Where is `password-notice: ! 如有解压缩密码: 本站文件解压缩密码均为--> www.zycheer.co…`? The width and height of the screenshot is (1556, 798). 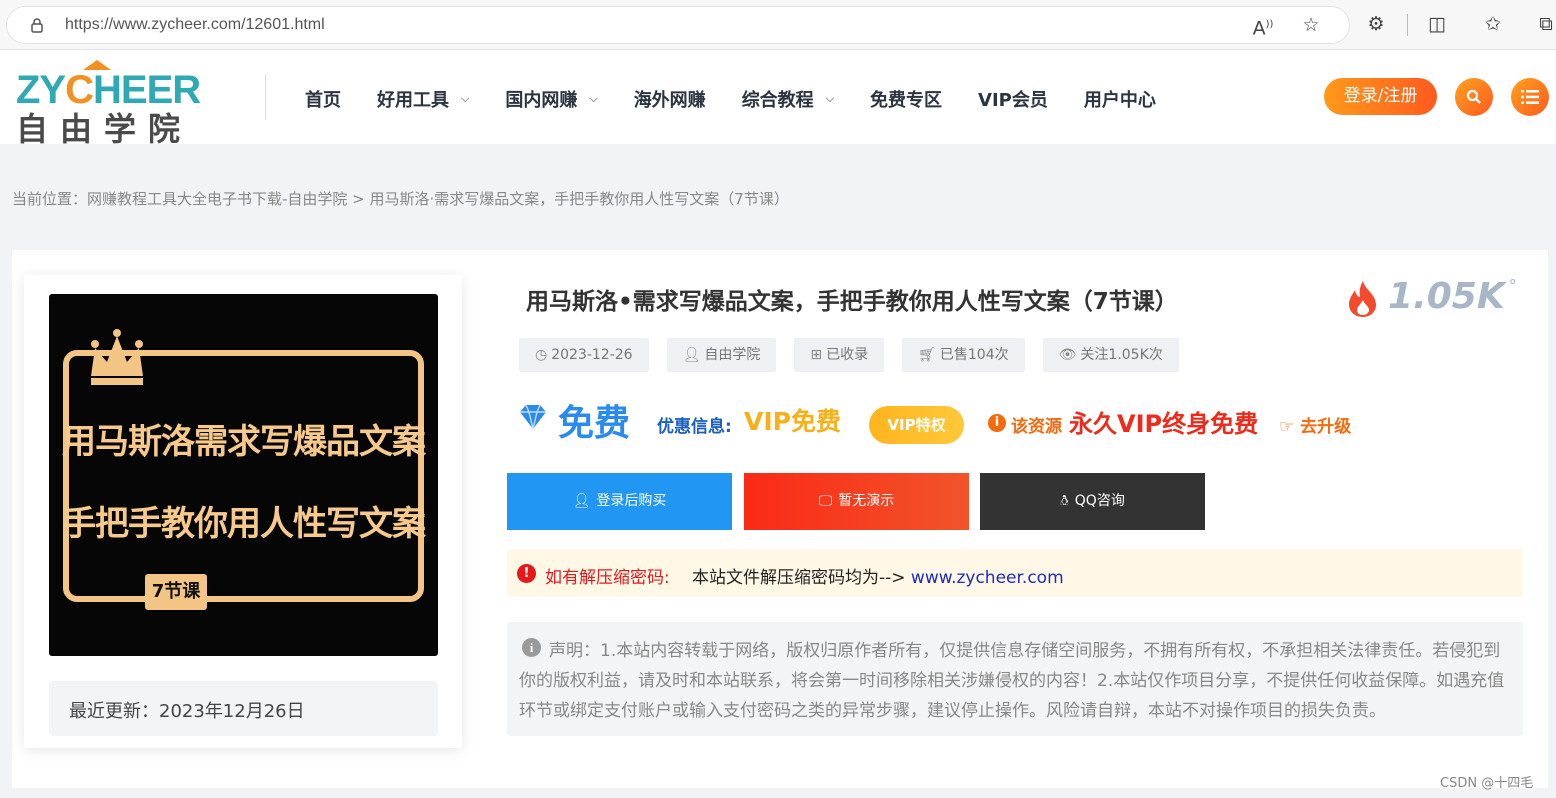
password-notice: ! 如有解压缩密码: 本站文件解压缩密码均为--> www.zycheer.co… is located at coordinates (1015, 573).